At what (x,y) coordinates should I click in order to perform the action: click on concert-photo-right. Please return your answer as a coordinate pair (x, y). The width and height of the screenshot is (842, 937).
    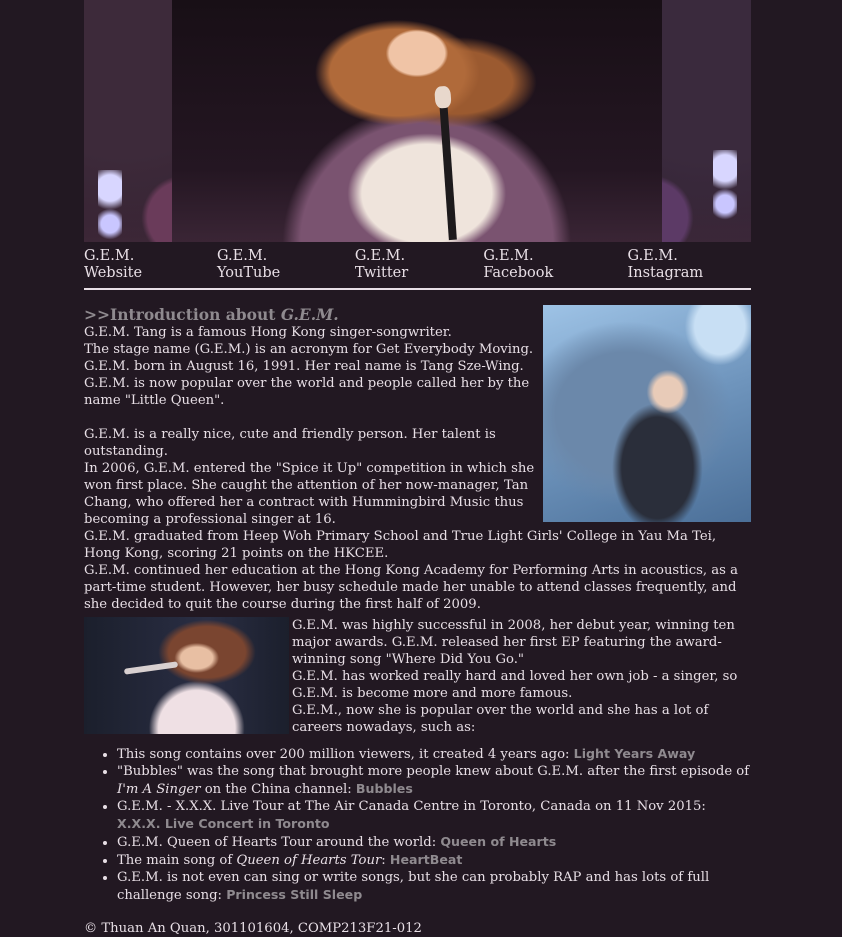
    Looking at the image, I should click on (647, 413).